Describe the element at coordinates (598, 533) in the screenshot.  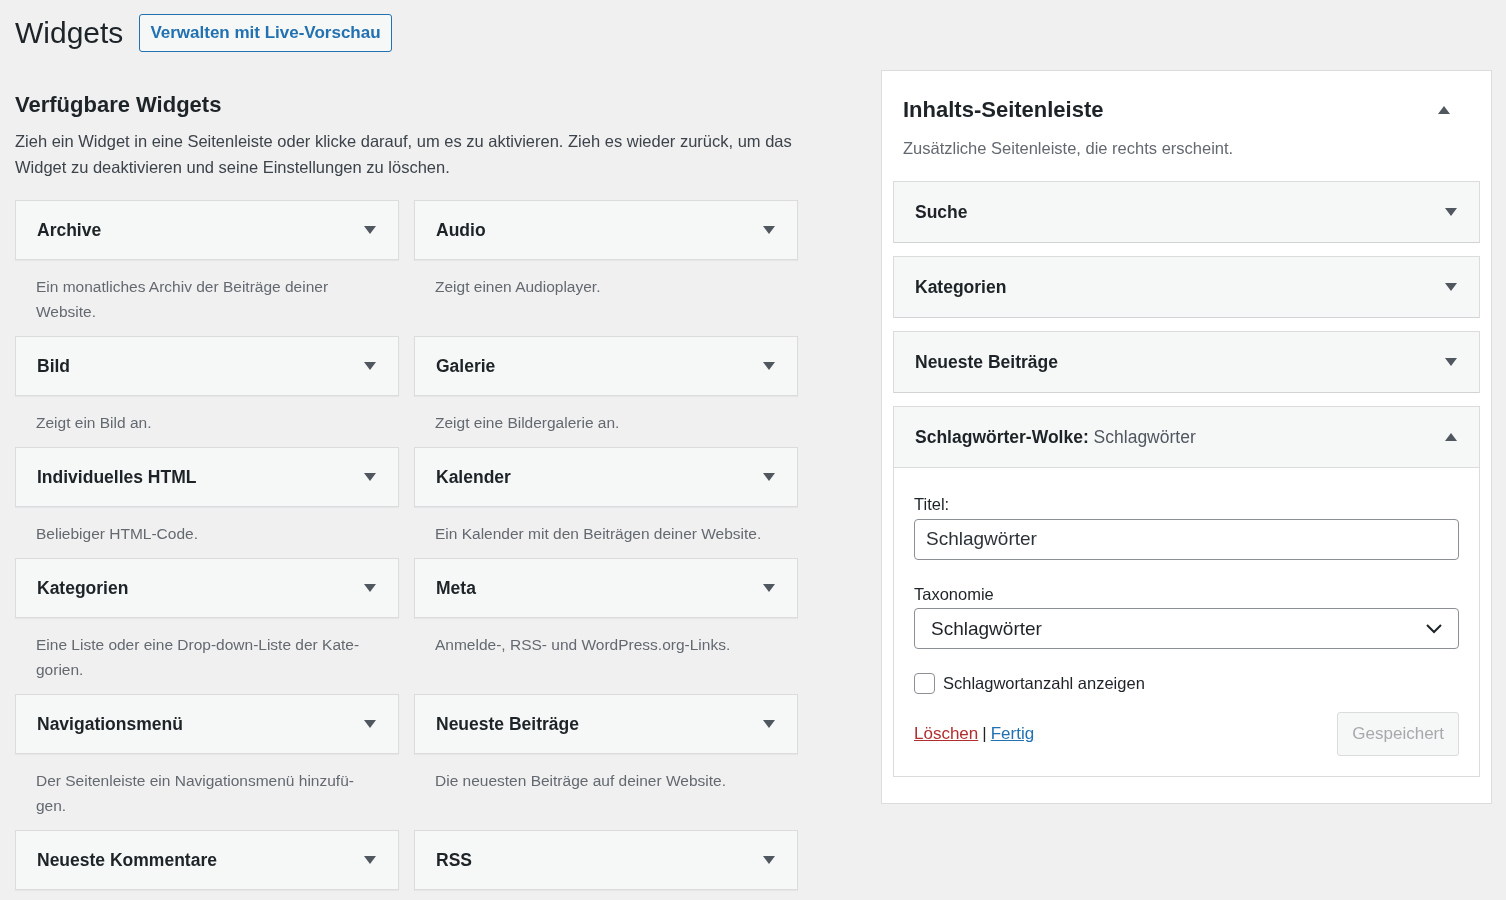
I see `widget-description: Ein Kalender mit den Beiträgen deiner Website.` at that location.